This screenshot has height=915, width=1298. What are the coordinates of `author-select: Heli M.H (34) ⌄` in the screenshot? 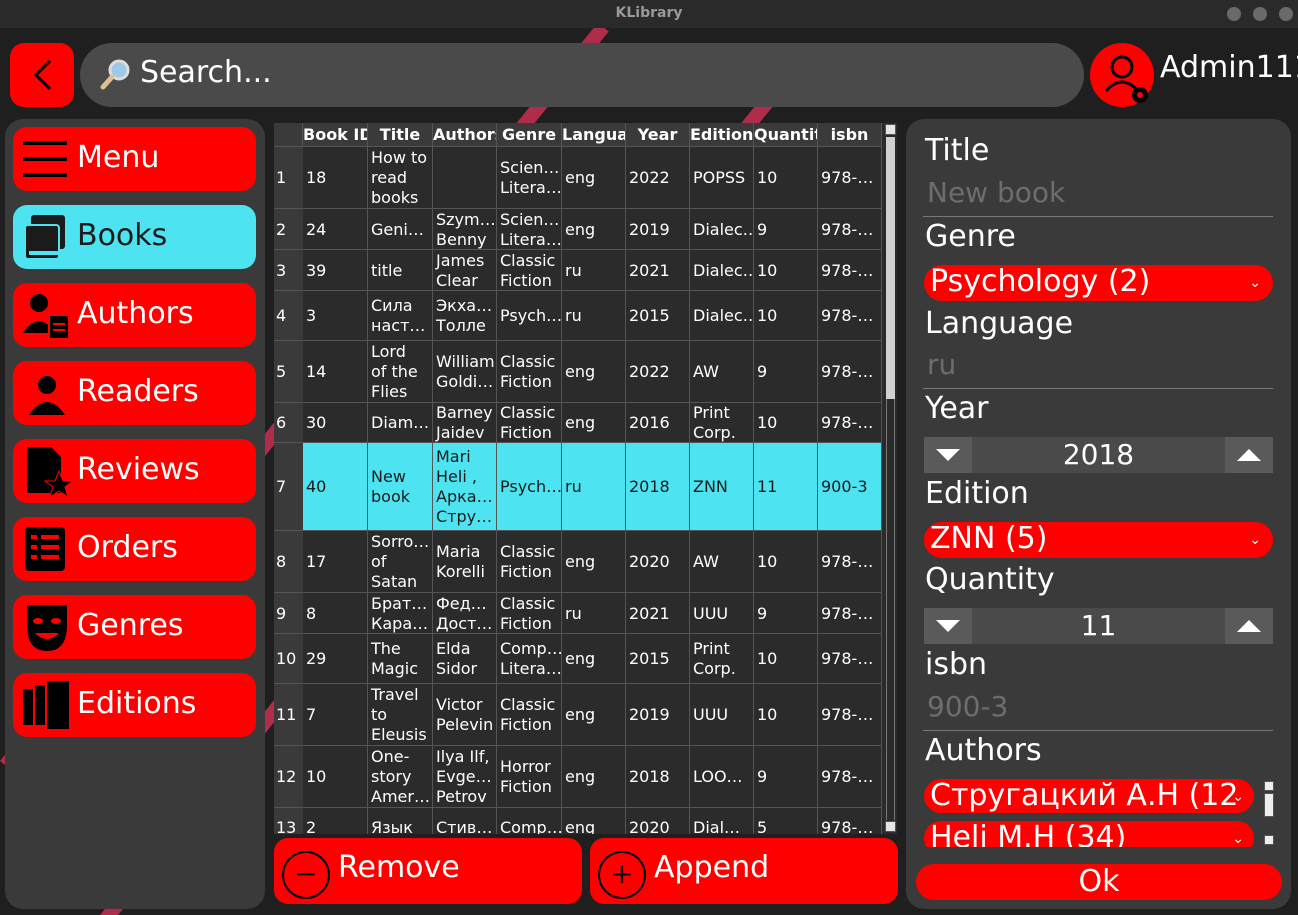 It's located at (1089, 834).